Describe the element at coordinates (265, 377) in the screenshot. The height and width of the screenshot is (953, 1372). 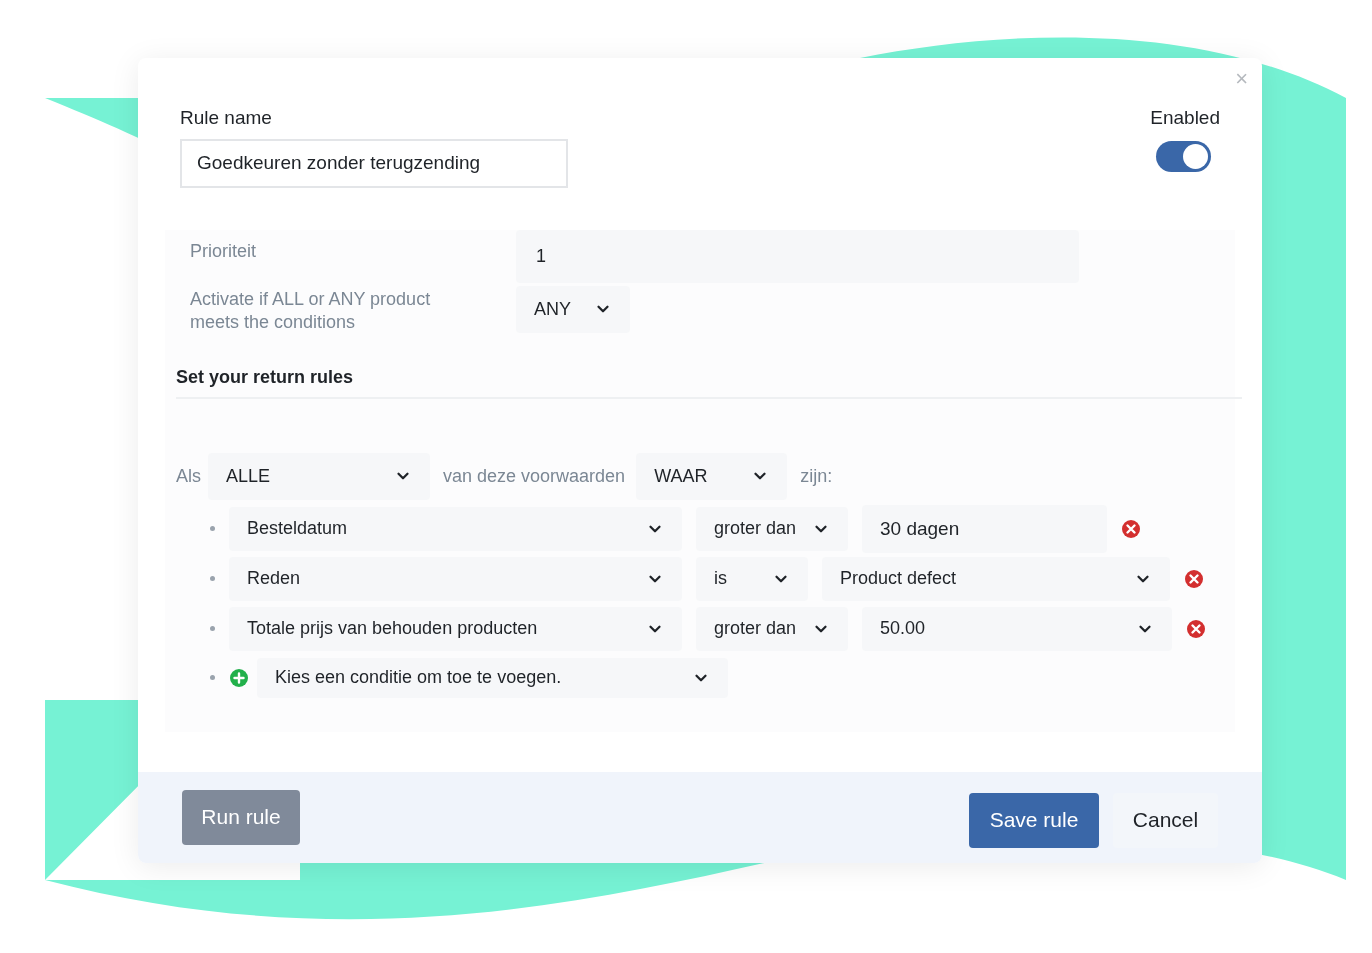
I see `section-title: Set your return rules` at that location.